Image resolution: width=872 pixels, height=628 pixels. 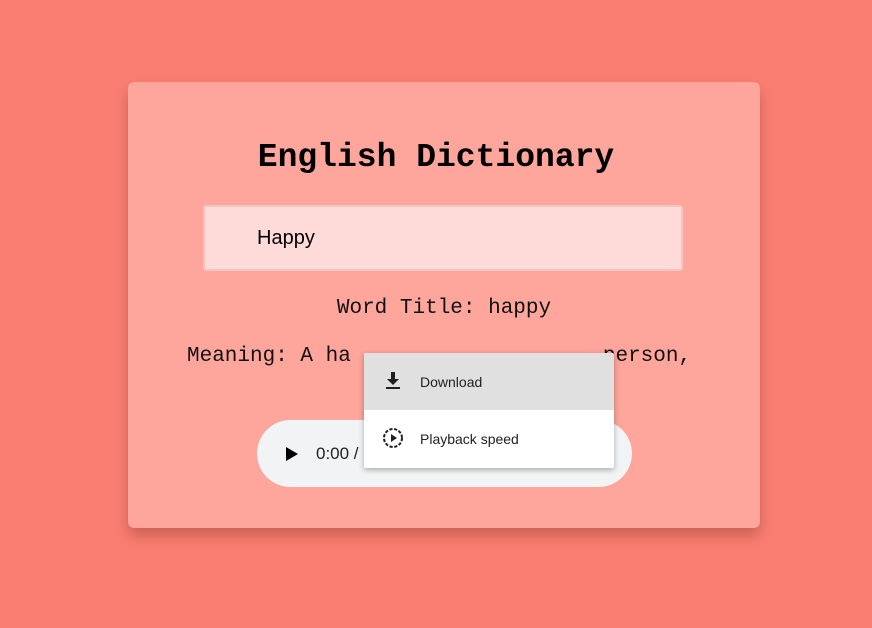 I want to click on menu-item-label: Download, so click(x=451, y=382).